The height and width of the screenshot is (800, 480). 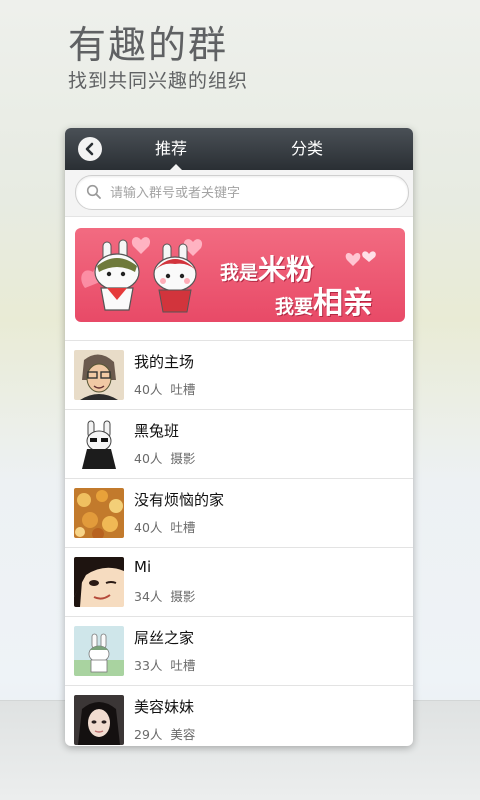 I want to click on group-name: 美容妹妹, so click(x=164, y=707).